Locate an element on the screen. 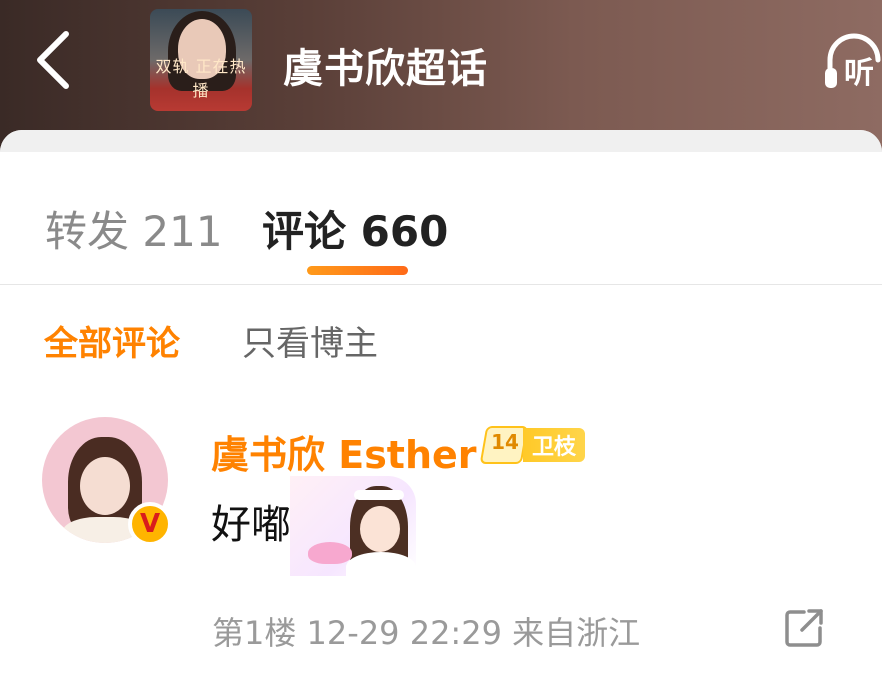  tab-comment-label: 评论 is located at coordinates (304, 231).